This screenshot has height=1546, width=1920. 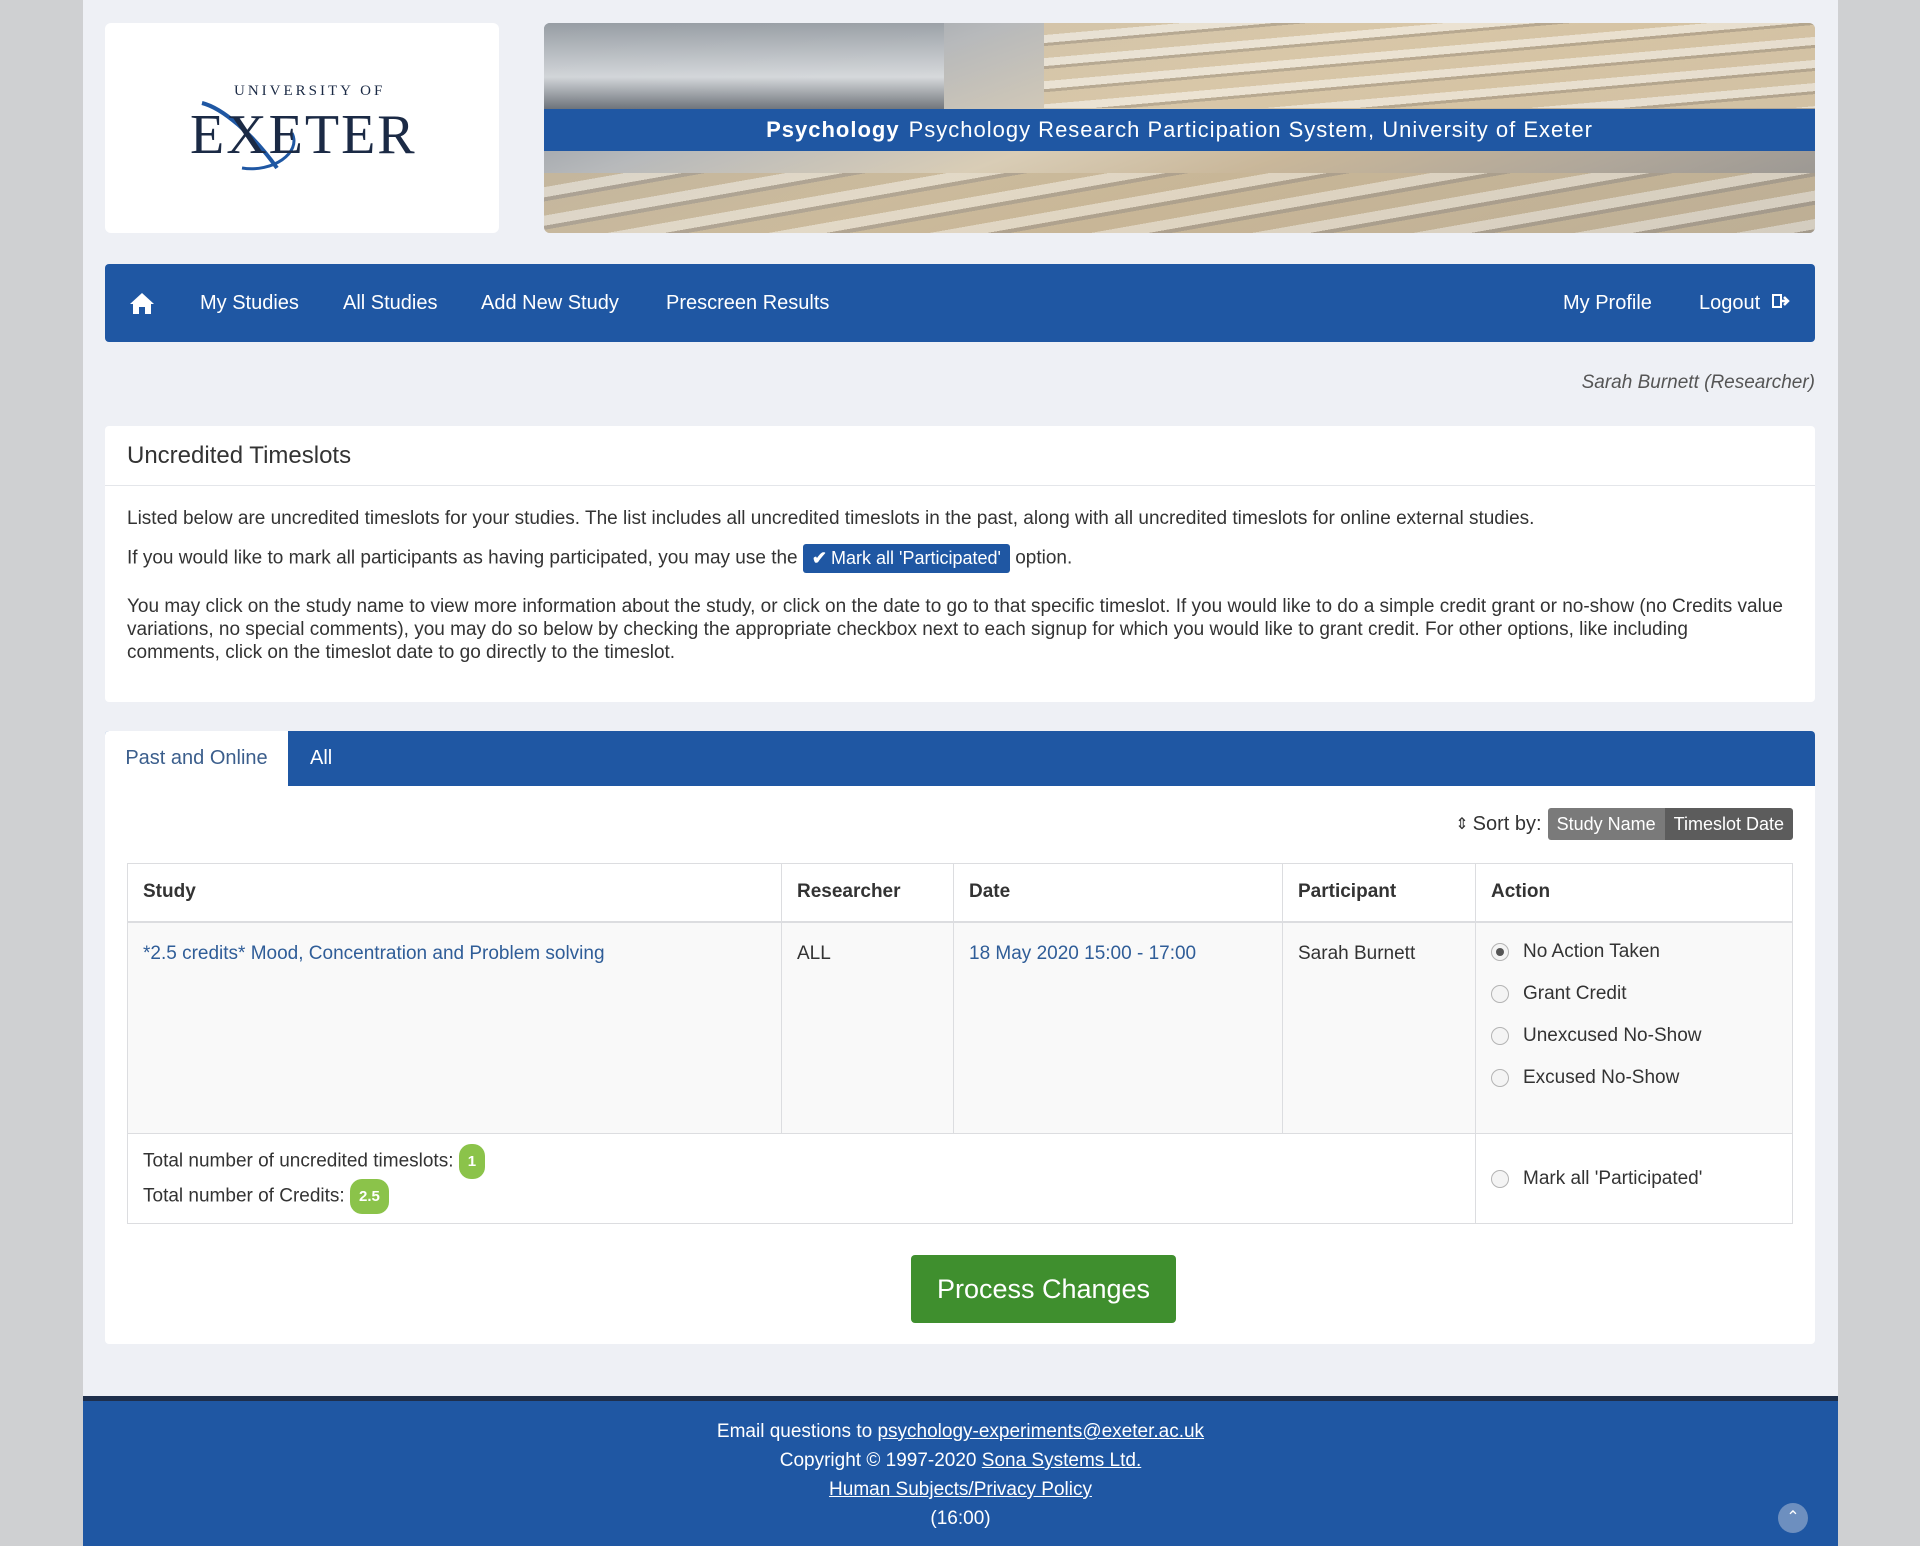 I want to click on cell-date: 18 May 2020 15:00 - 17:00, so click(x=1118, y=1027).